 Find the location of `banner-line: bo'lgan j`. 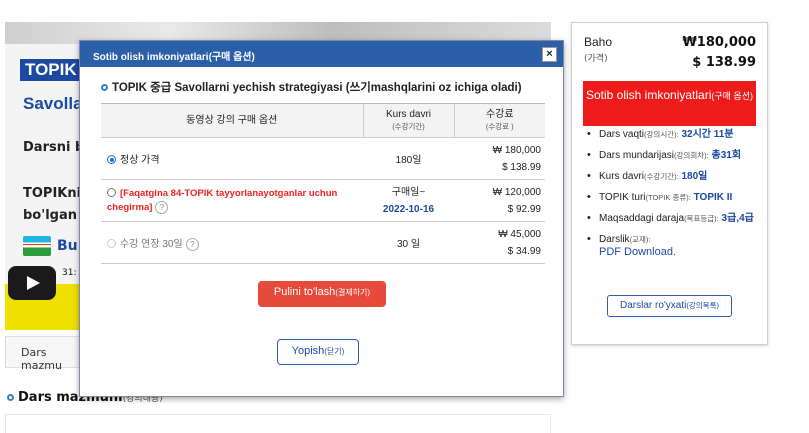

banner-line: bo'lgan j is located at coordinates (54, 215).